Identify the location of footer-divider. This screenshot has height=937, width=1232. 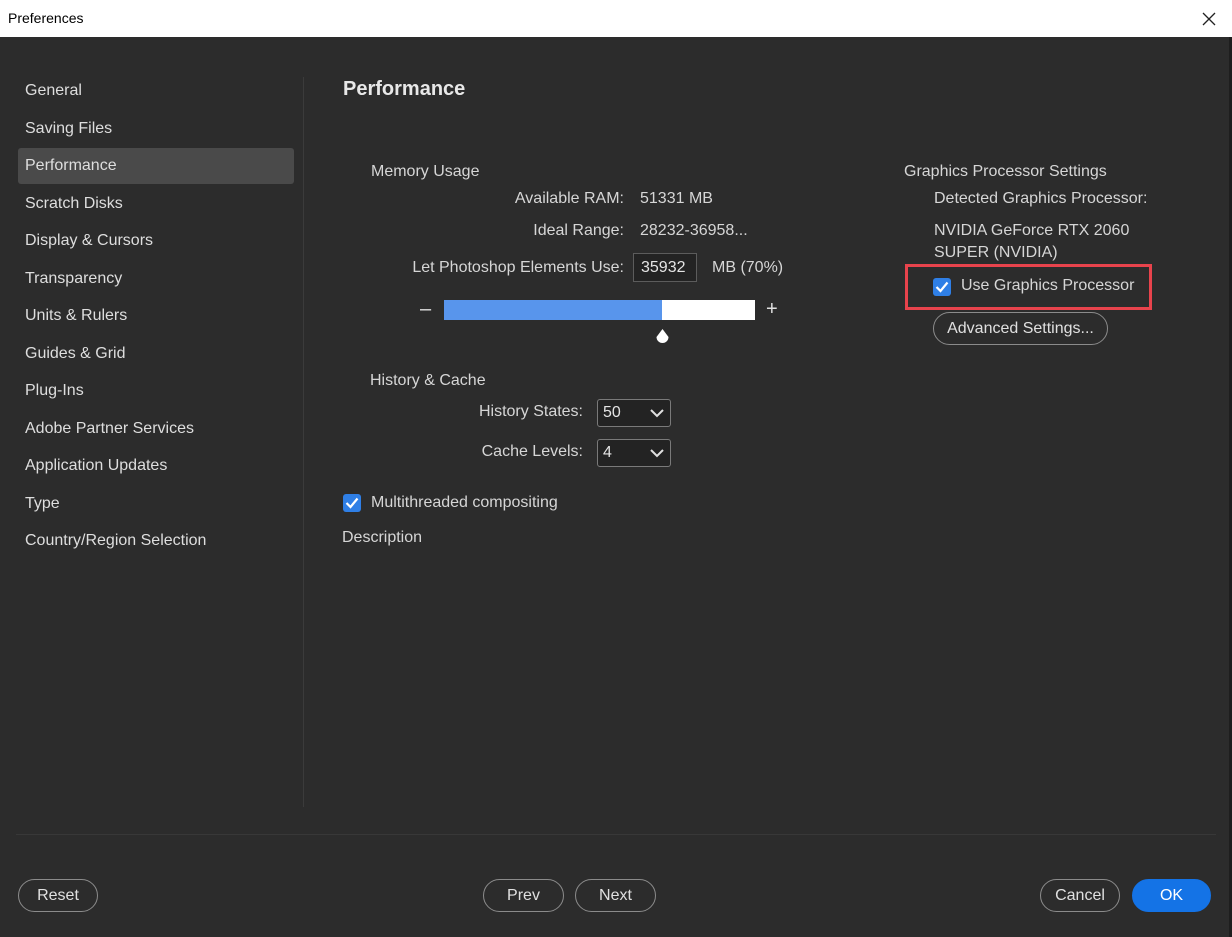
(616, 834).